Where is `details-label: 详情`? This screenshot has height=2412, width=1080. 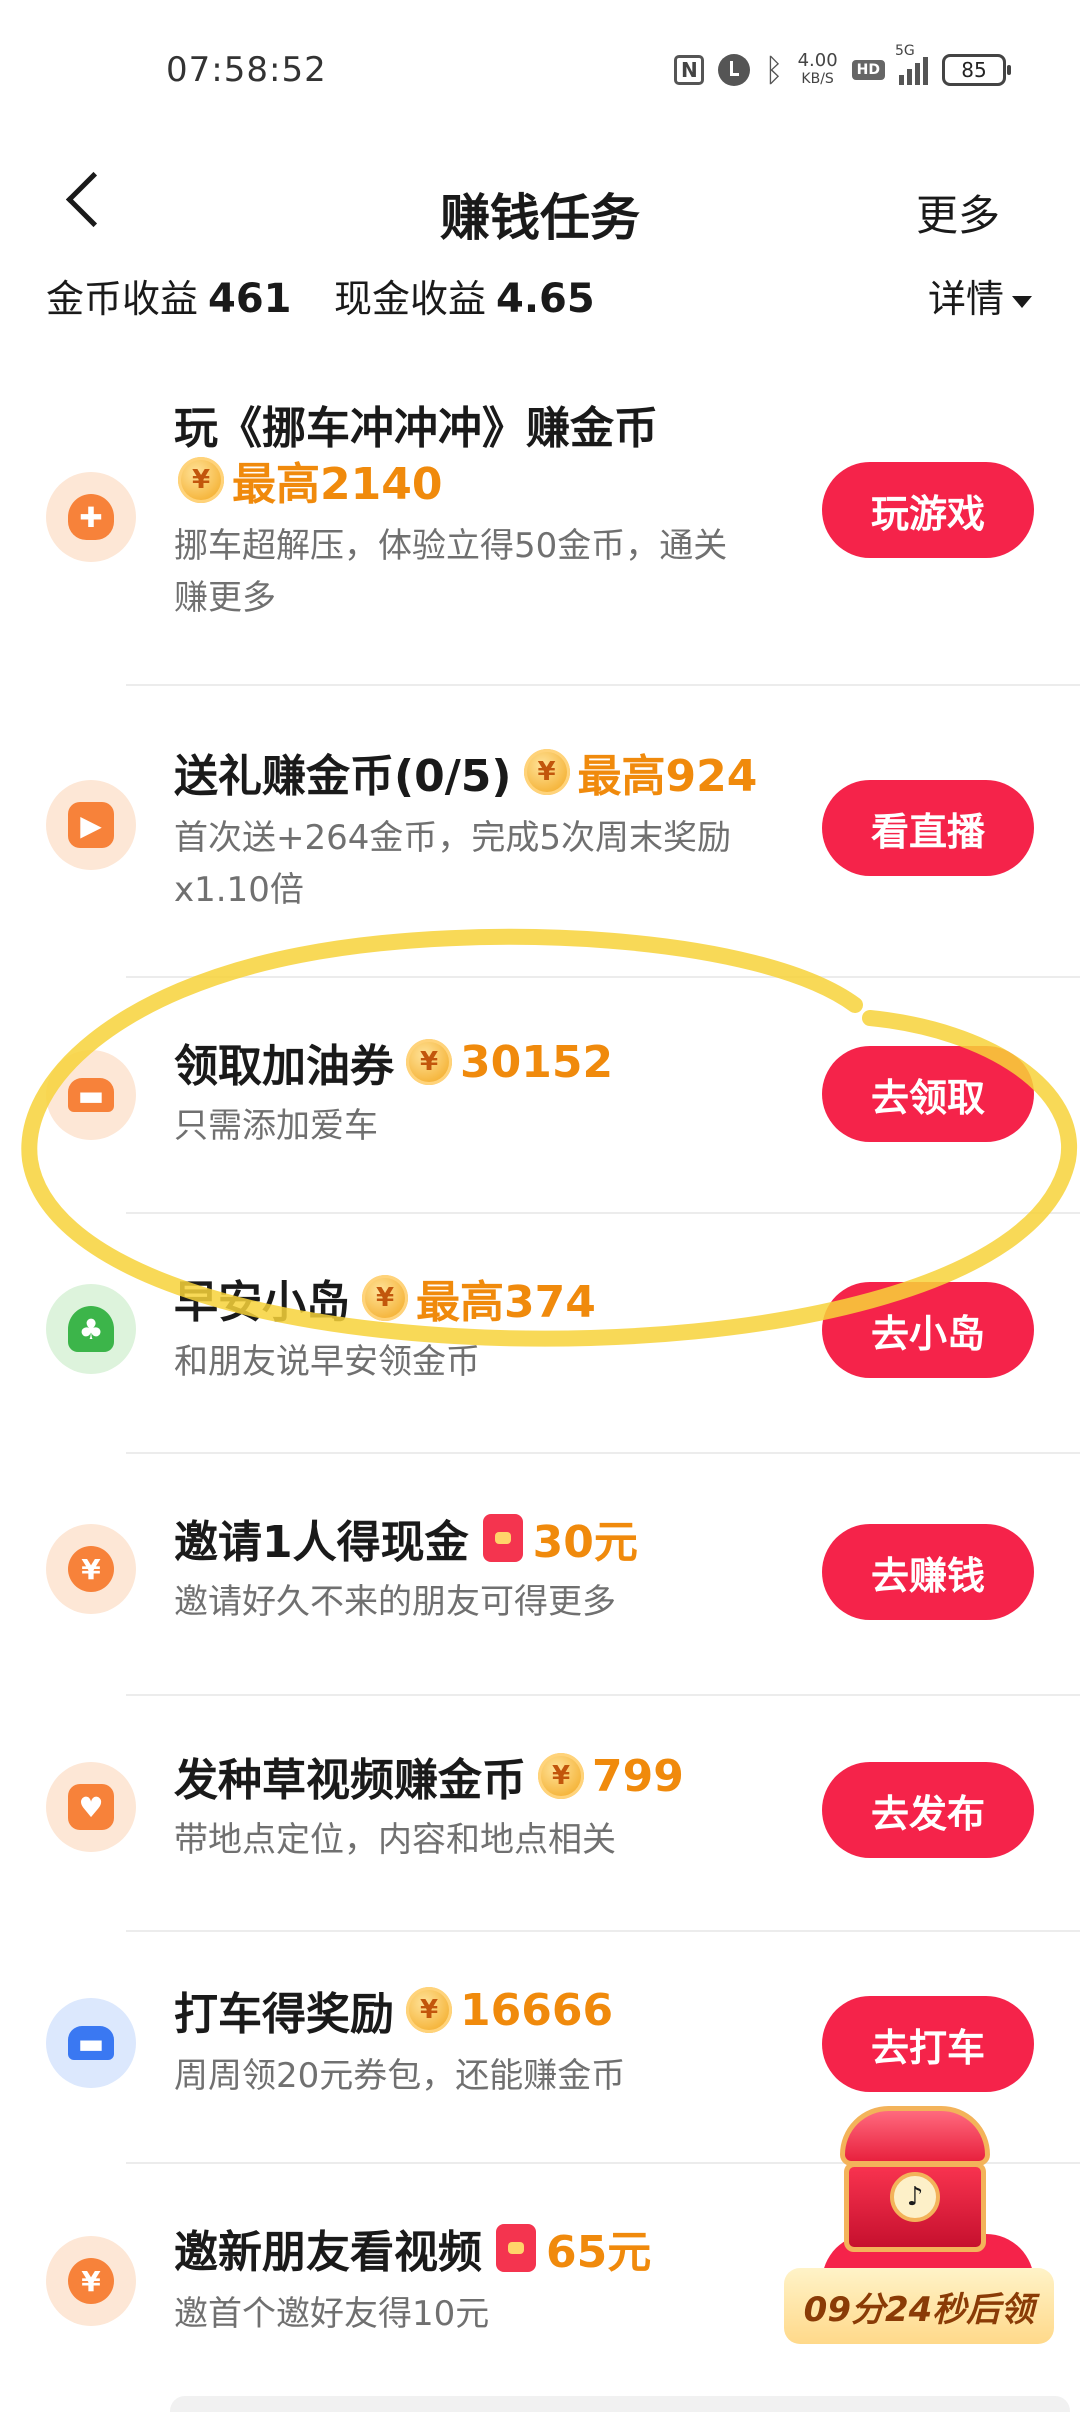 details-label: 详情 is located at coordinates (965, 299).